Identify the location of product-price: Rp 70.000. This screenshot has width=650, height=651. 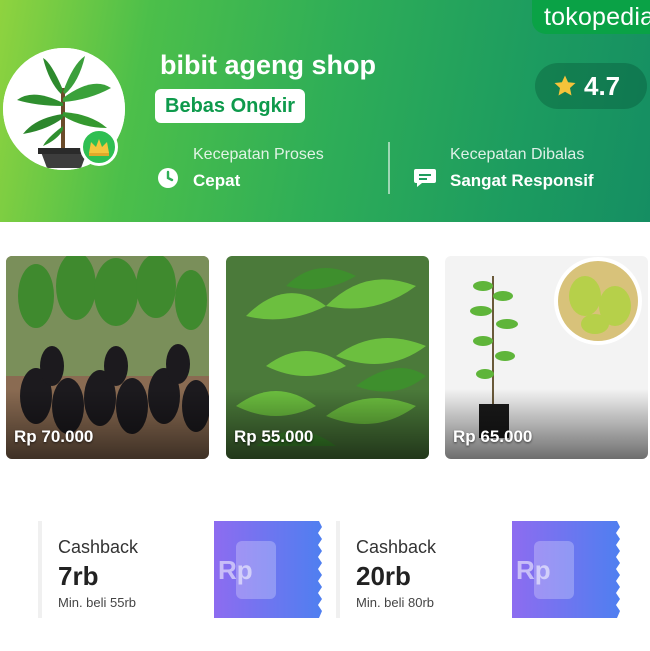
(54, 436).